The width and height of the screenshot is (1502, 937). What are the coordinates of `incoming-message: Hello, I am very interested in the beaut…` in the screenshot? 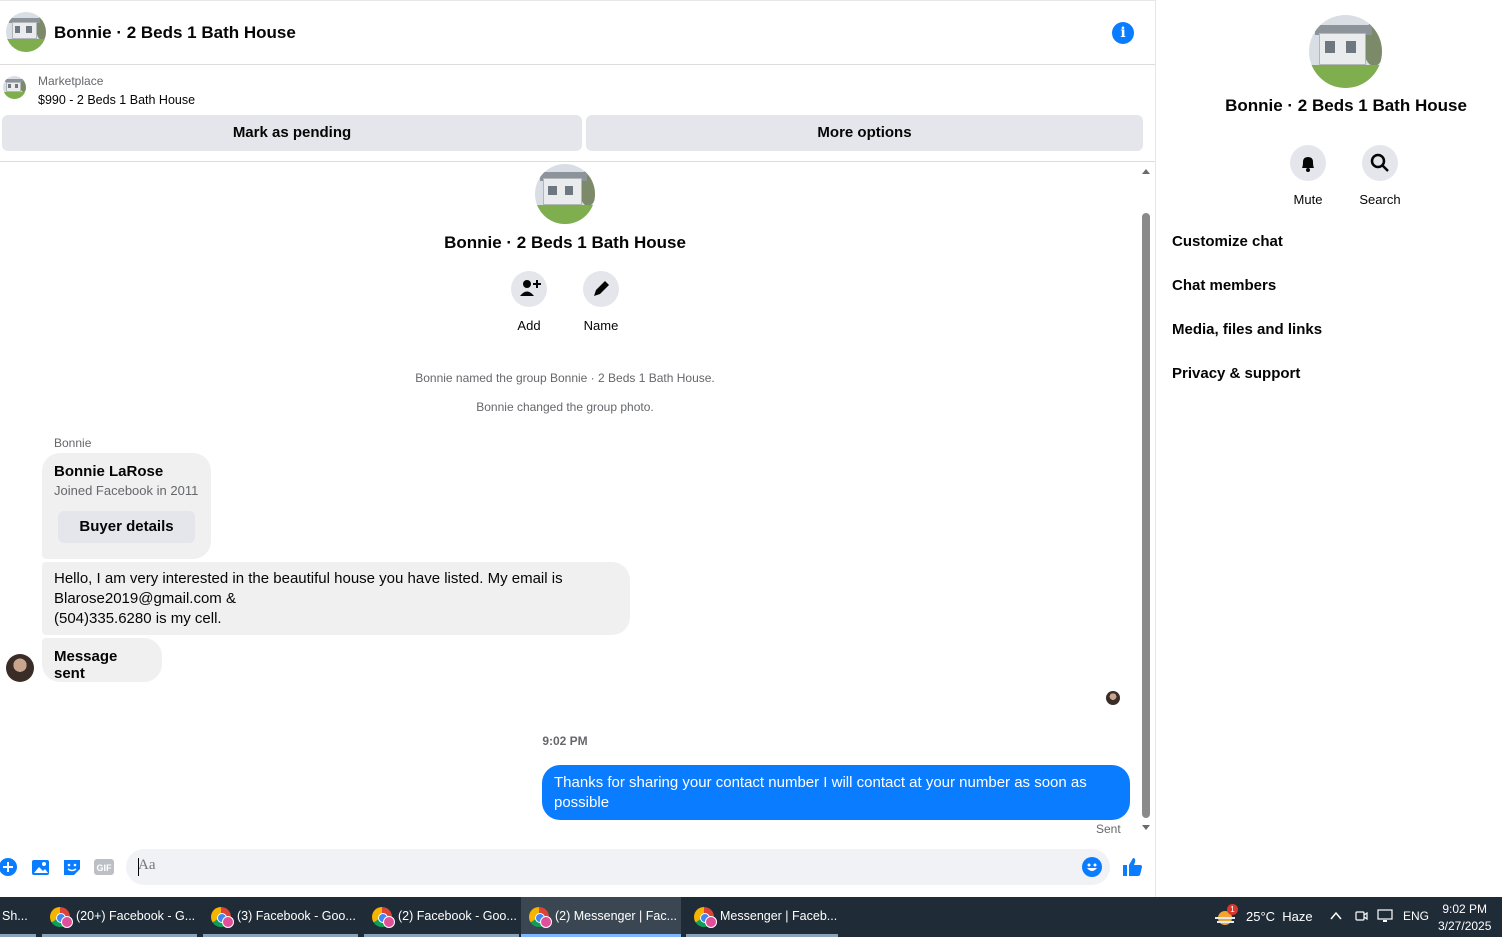 It's located at (336, 598).